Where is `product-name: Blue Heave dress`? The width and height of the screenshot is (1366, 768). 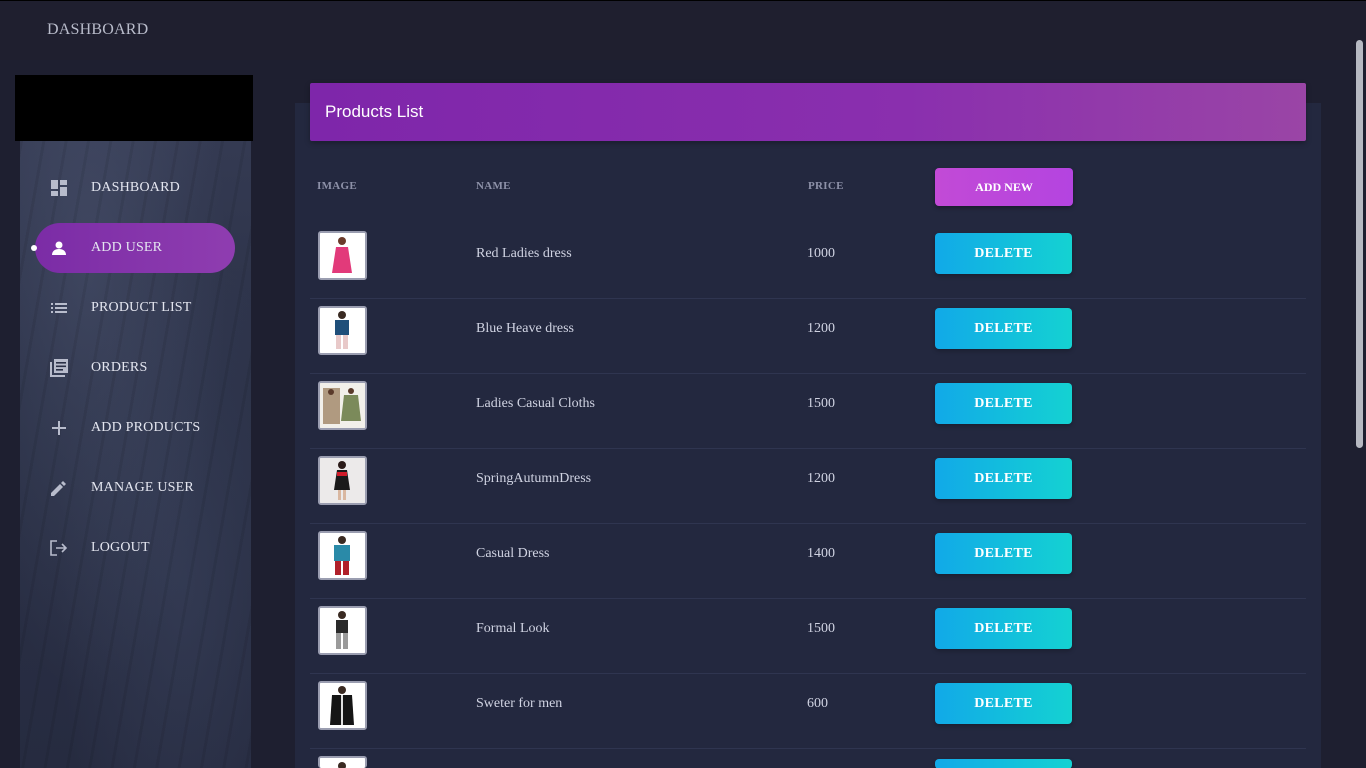 product-name: Blue Heave dress is located at coordinates (525, 328).